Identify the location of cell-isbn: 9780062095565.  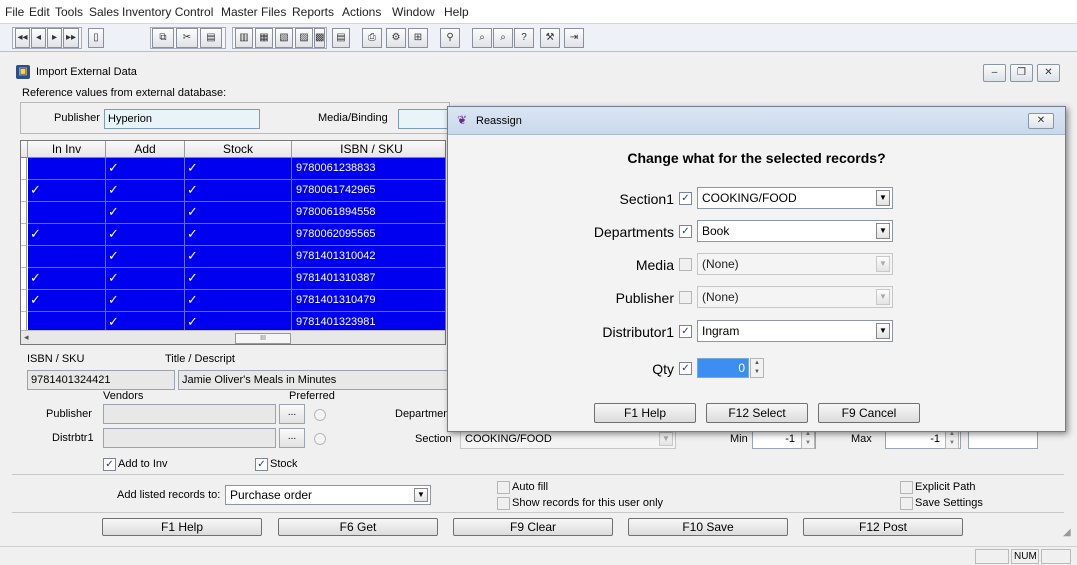
(368, 235).